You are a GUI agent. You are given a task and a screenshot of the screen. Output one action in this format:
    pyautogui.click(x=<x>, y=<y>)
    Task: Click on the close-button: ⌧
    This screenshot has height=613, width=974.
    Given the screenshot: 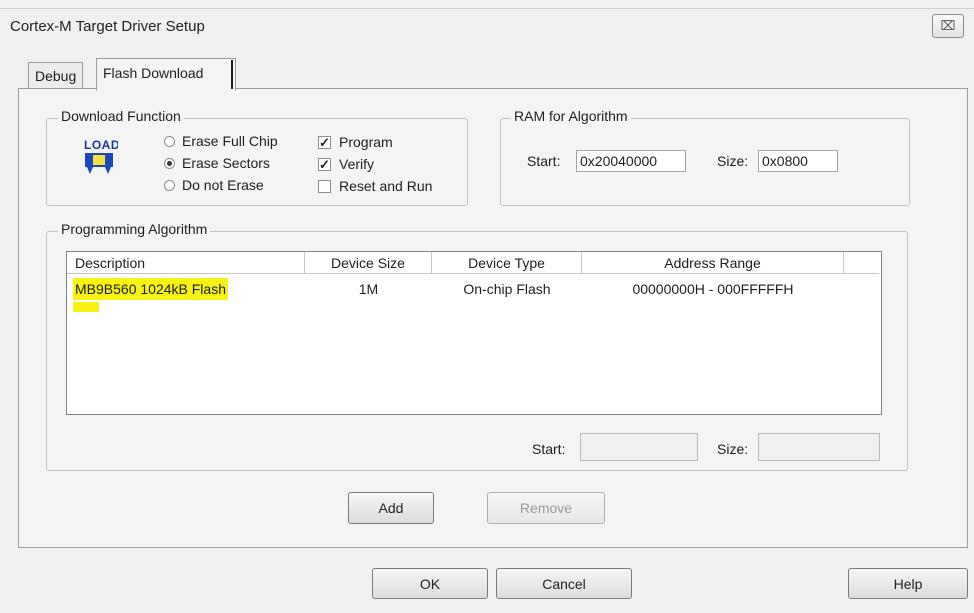 What is the action you would take?
    pyautogui.click(x=948, y=26)
    